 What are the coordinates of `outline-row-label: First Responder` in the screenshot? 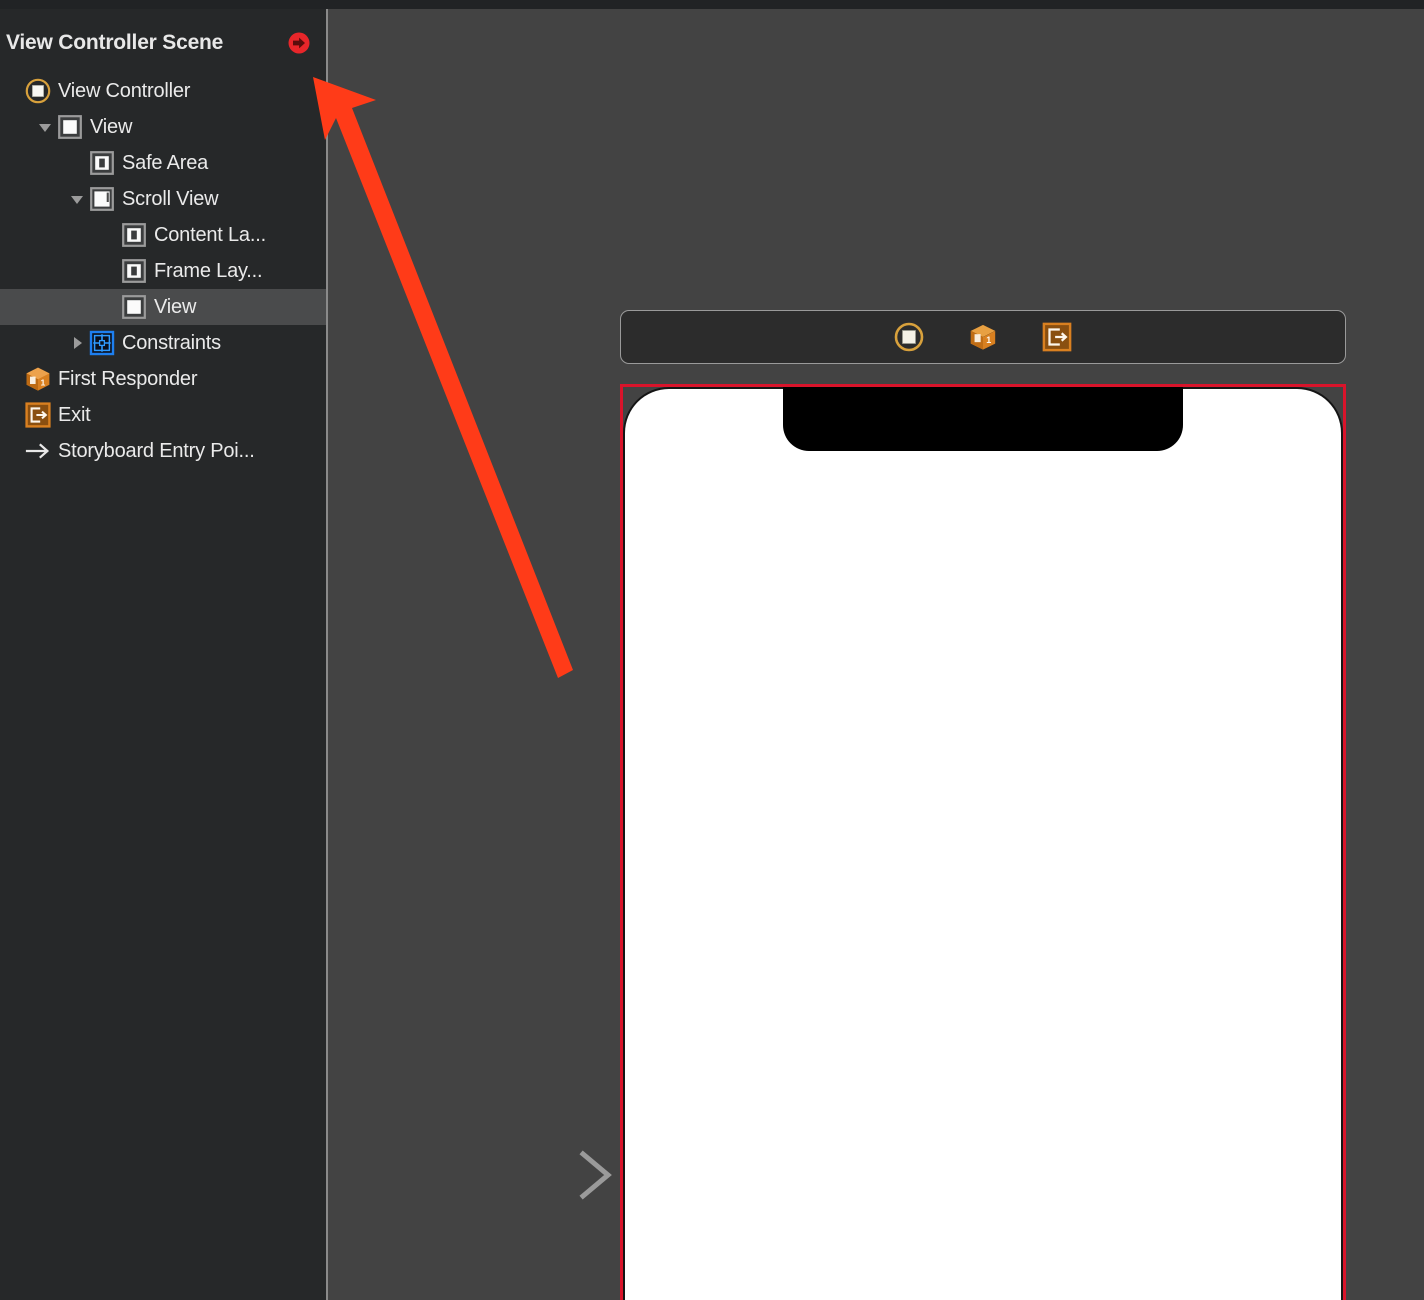 It's located at (128, 378).